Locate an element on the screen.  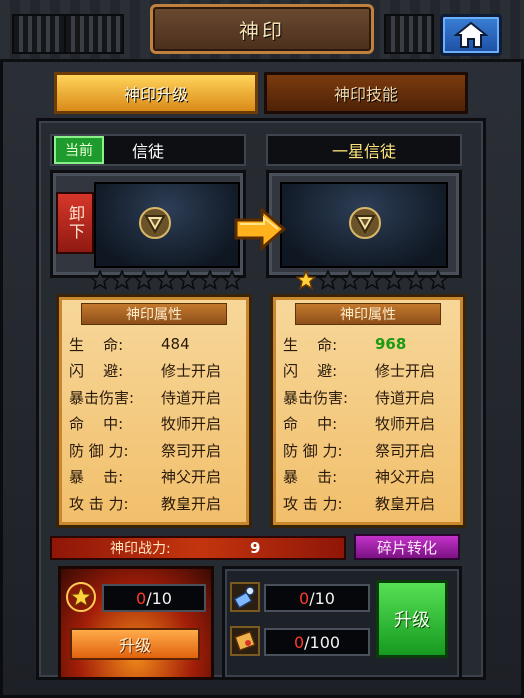
current-badge: 当前 is located at coordinates (79, 150).